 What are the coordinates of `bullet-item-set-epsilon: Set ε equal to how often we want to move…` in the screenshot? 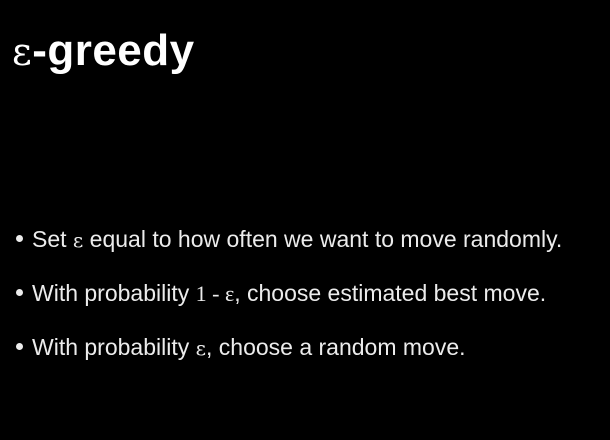 It's located at (289, 239).